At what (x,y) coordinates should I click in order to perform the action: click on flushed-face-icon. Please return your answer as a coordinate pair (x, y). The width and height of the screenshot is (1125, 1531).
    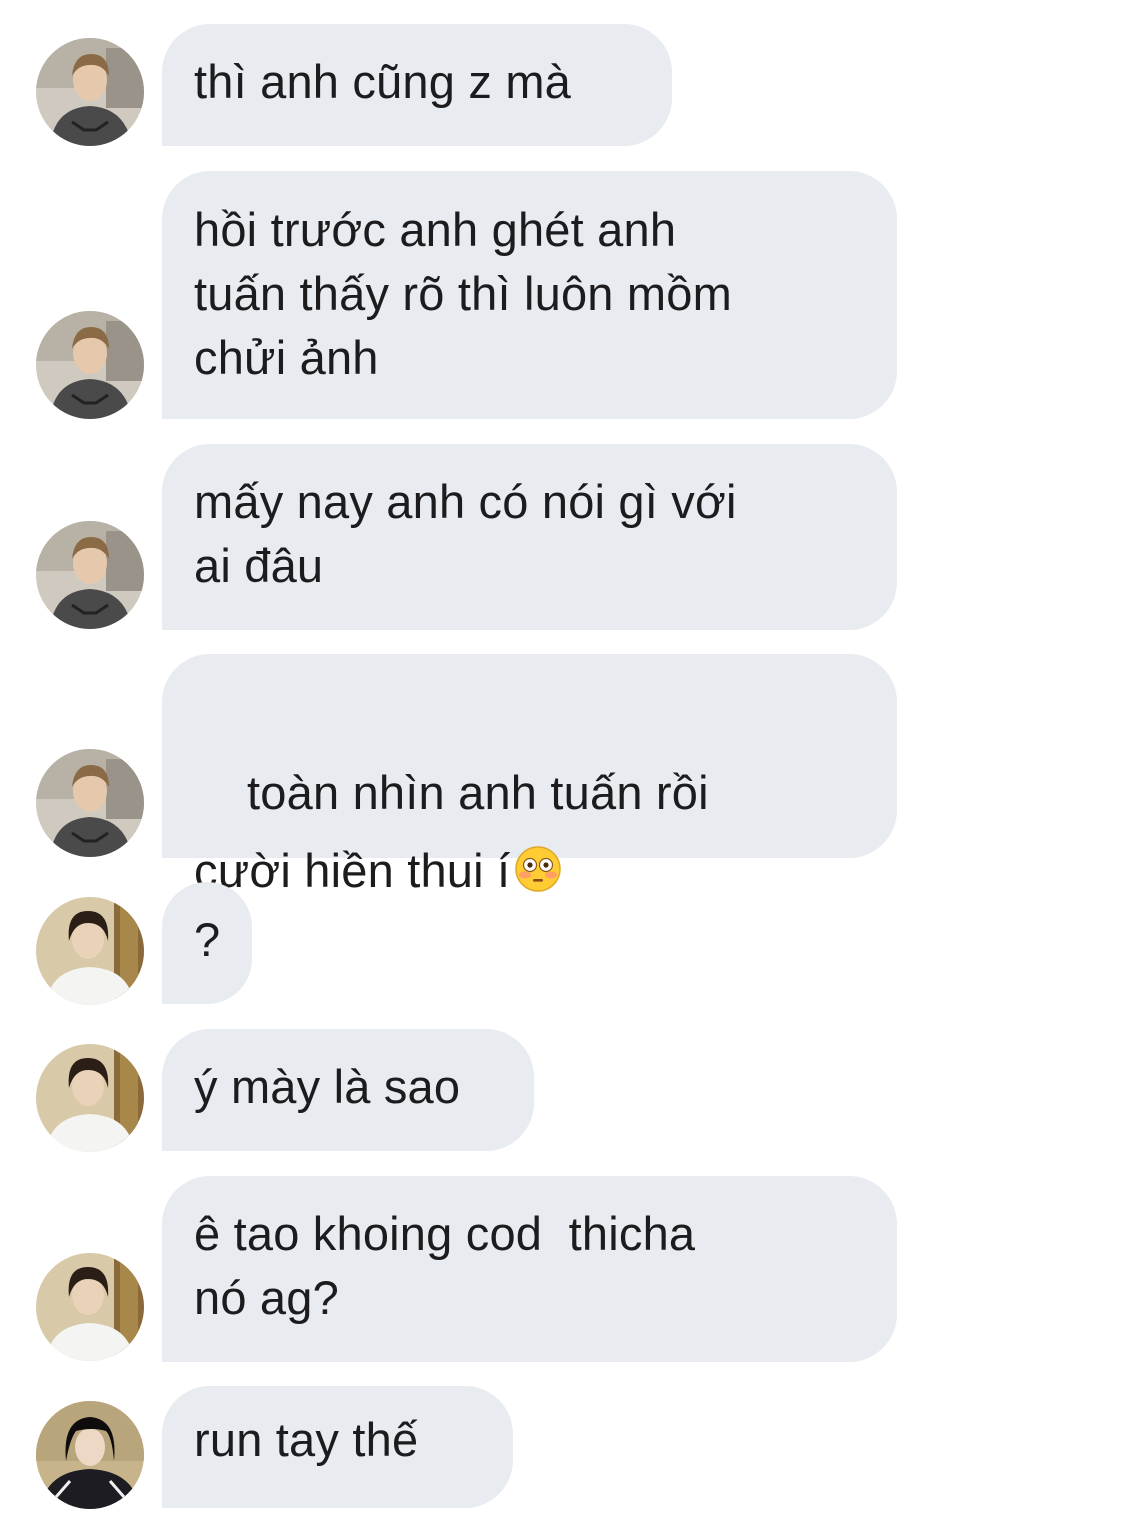
    Looking at the image, I should click on (538, 869).